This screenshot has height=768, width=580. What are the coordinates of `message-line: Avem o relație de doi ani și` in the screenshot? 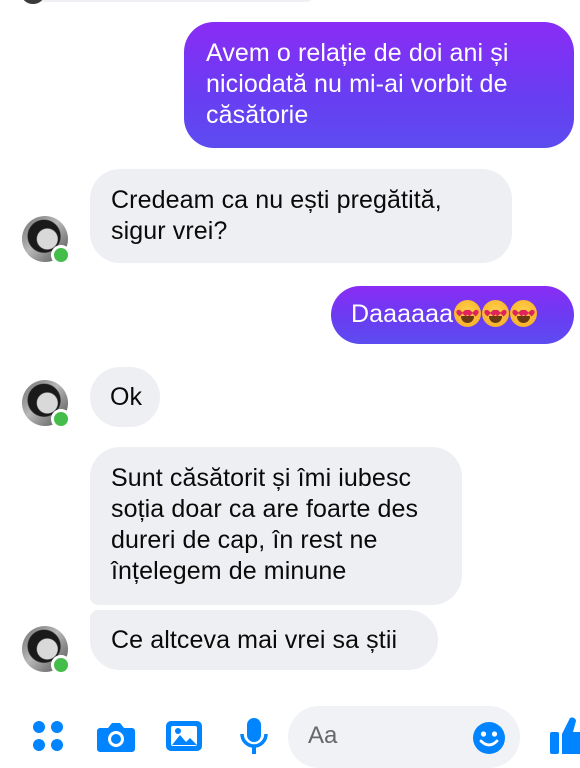 It's located at (357, 53).